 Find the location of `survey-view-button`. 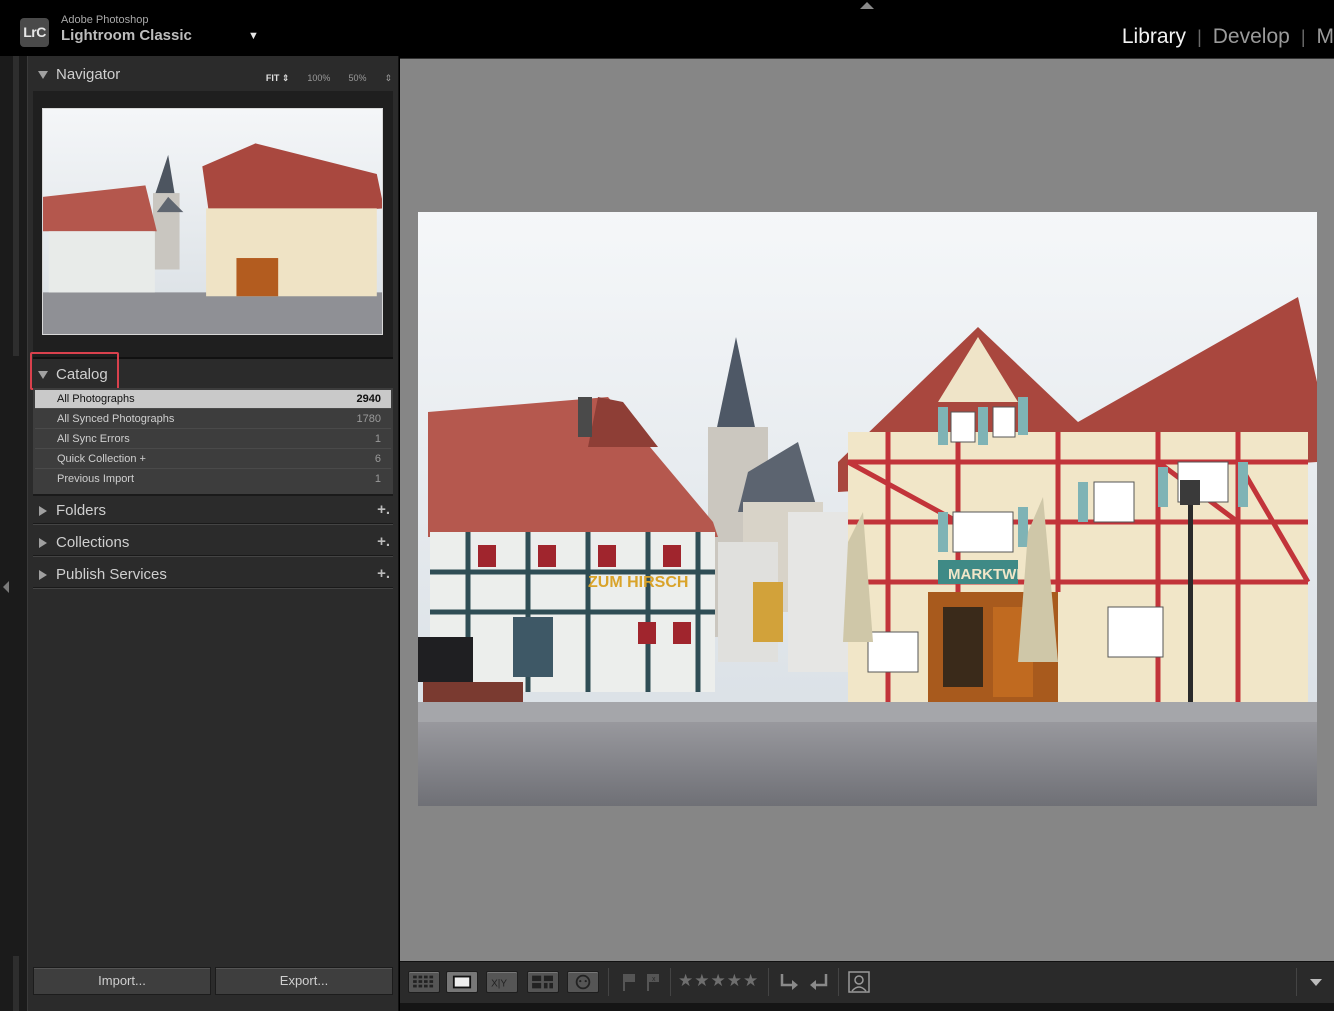

survey-view-button is located at coordinates (543, 982).